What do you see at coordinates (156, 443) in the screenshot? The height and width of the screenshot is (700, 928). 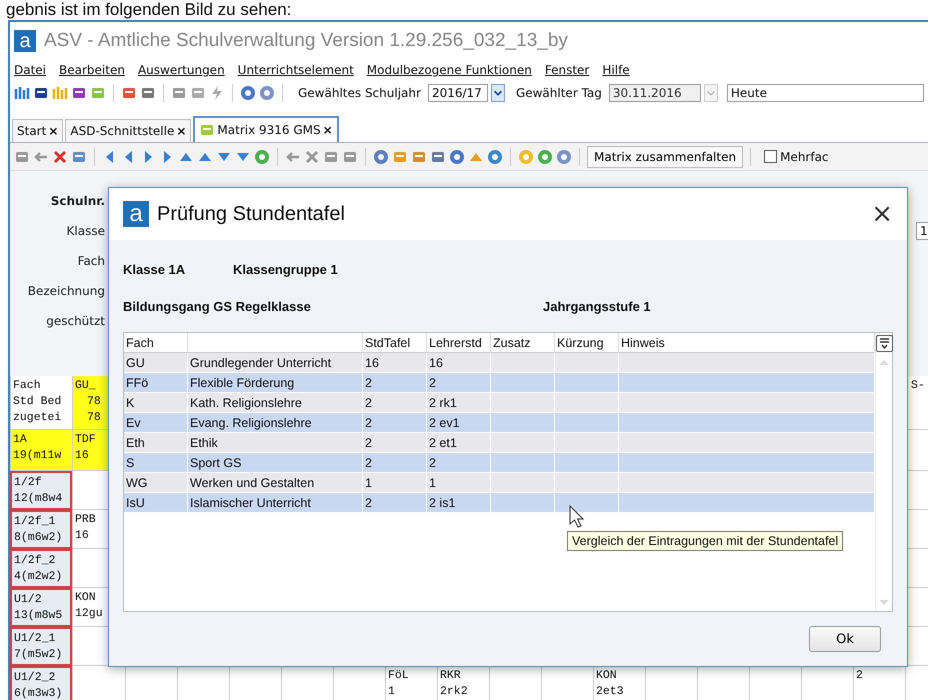 I see `table-cell: Eth` at bounding box center [156, 443].